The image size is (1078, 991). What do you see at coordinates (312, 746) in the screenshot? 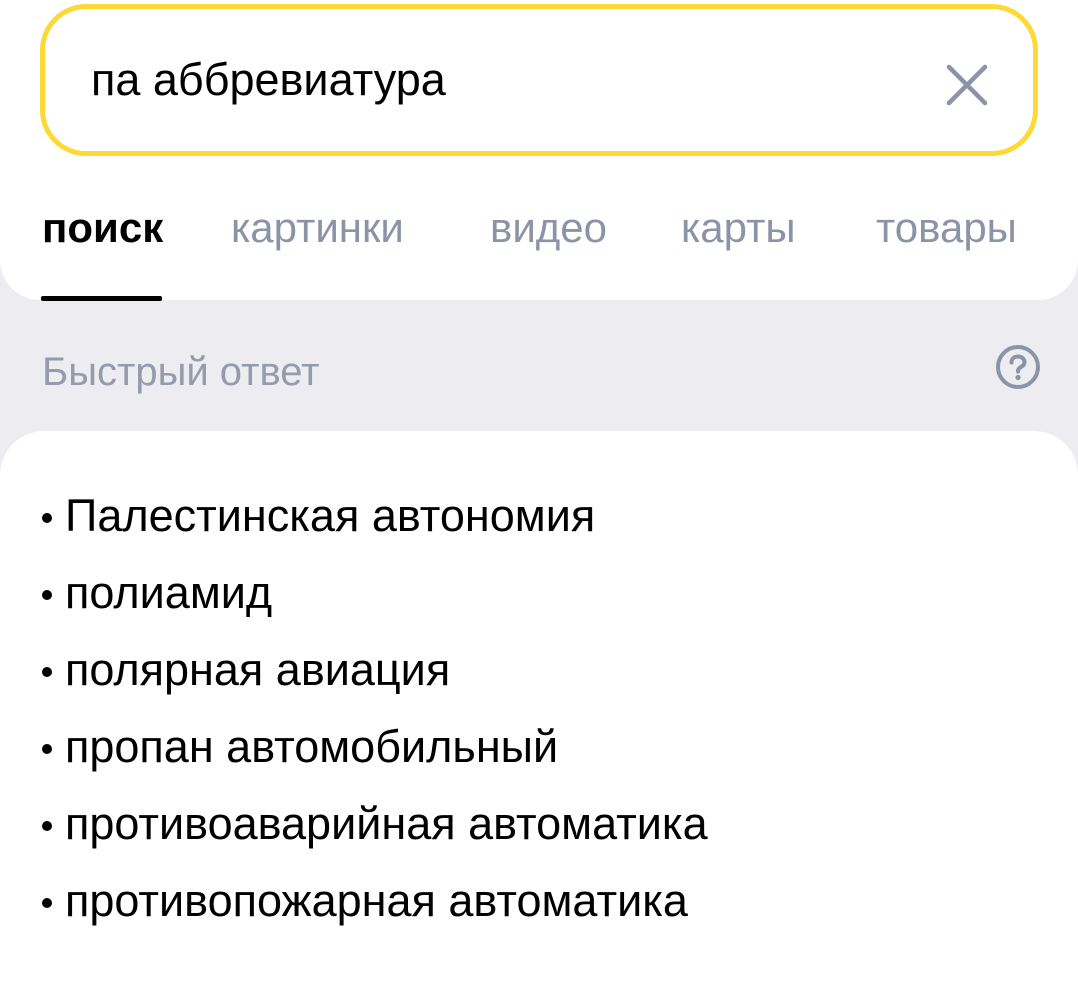
I see `list-item-text: пропан автомобильный` at bounding box center [312, 746].